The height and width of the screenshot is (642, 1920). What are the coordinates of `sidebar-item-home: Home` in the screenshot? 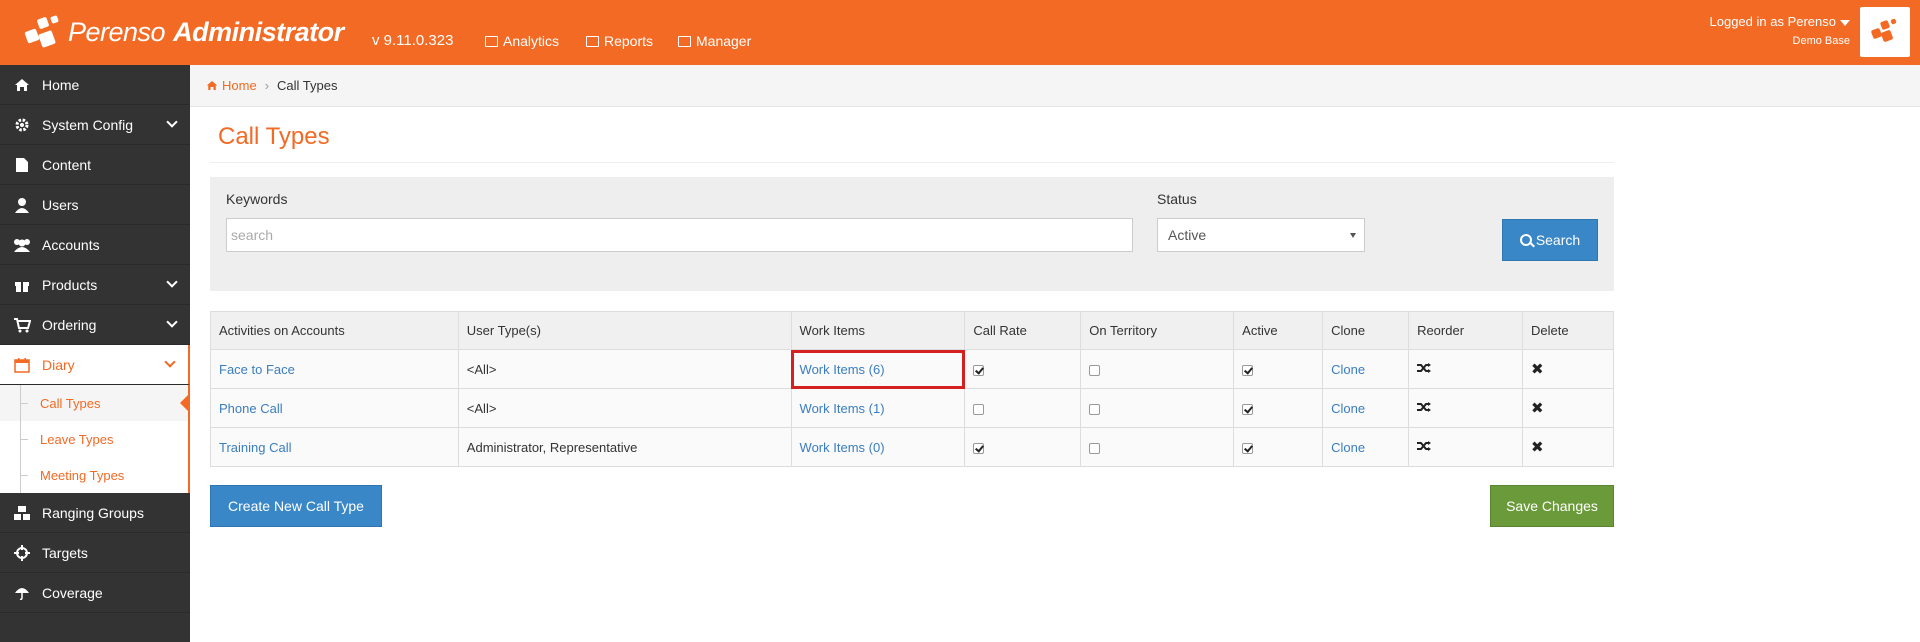 It's located at (95, 85).